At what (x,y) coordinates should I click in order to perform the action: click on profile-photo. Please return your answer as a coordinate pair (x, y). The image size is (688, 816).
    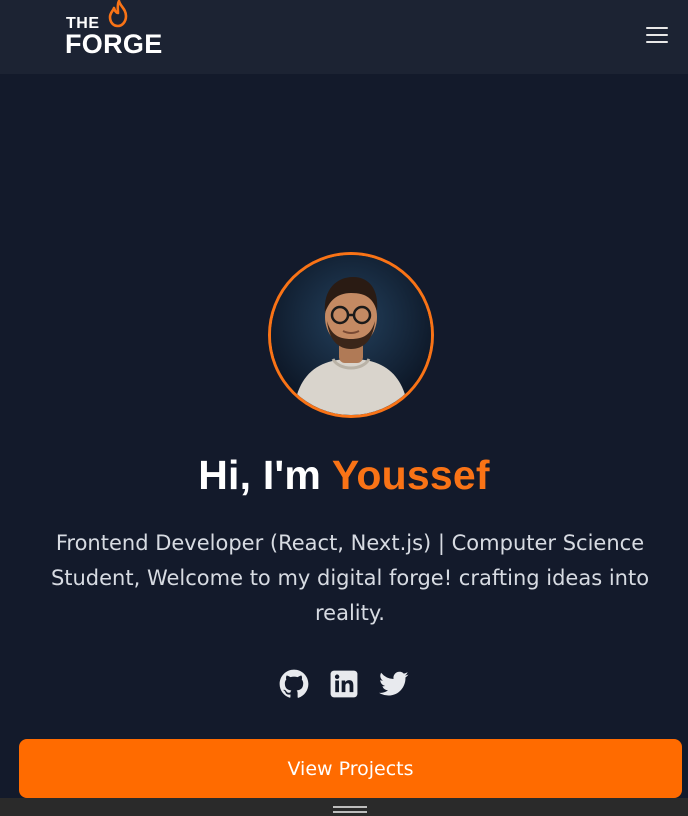
    Looking at the image, I should click on (351, 335).